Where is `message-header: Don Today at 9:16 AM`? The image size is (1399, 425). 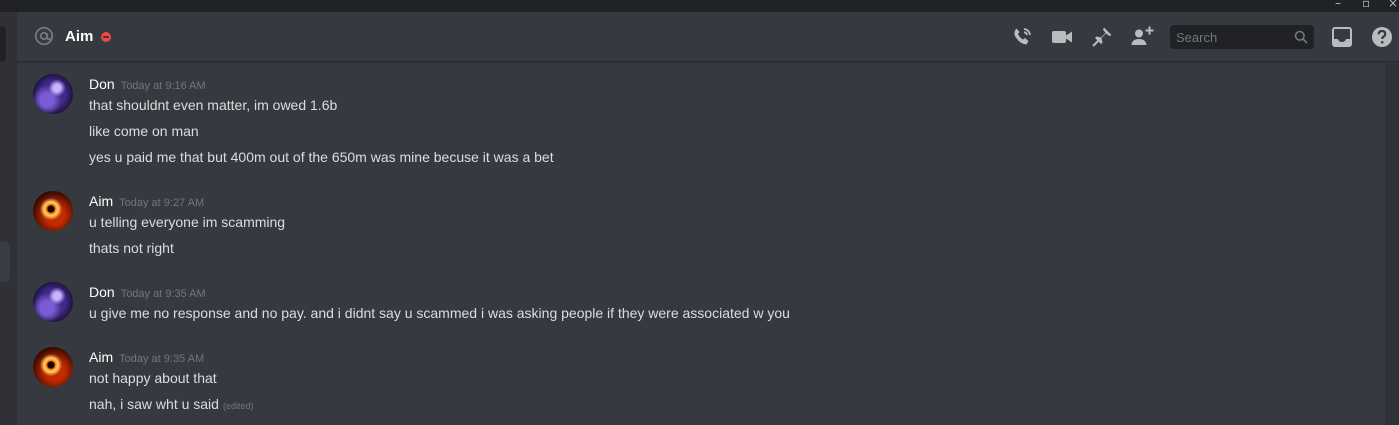 message-header: Don Today at 9:16 AM is located at coordinates (147, 84).